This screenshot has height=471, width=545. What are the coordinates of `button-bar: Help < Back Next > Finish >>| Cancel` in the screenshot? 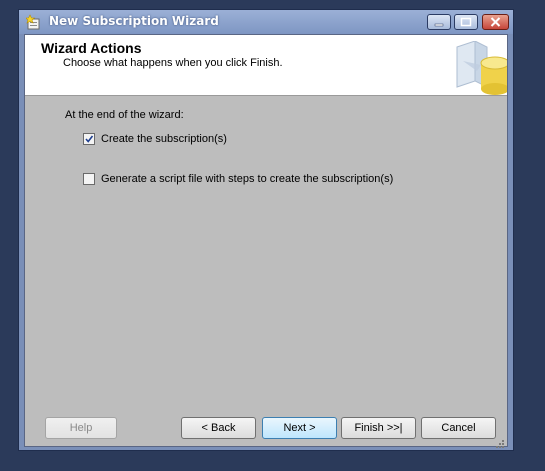 It's located at (266, 425).